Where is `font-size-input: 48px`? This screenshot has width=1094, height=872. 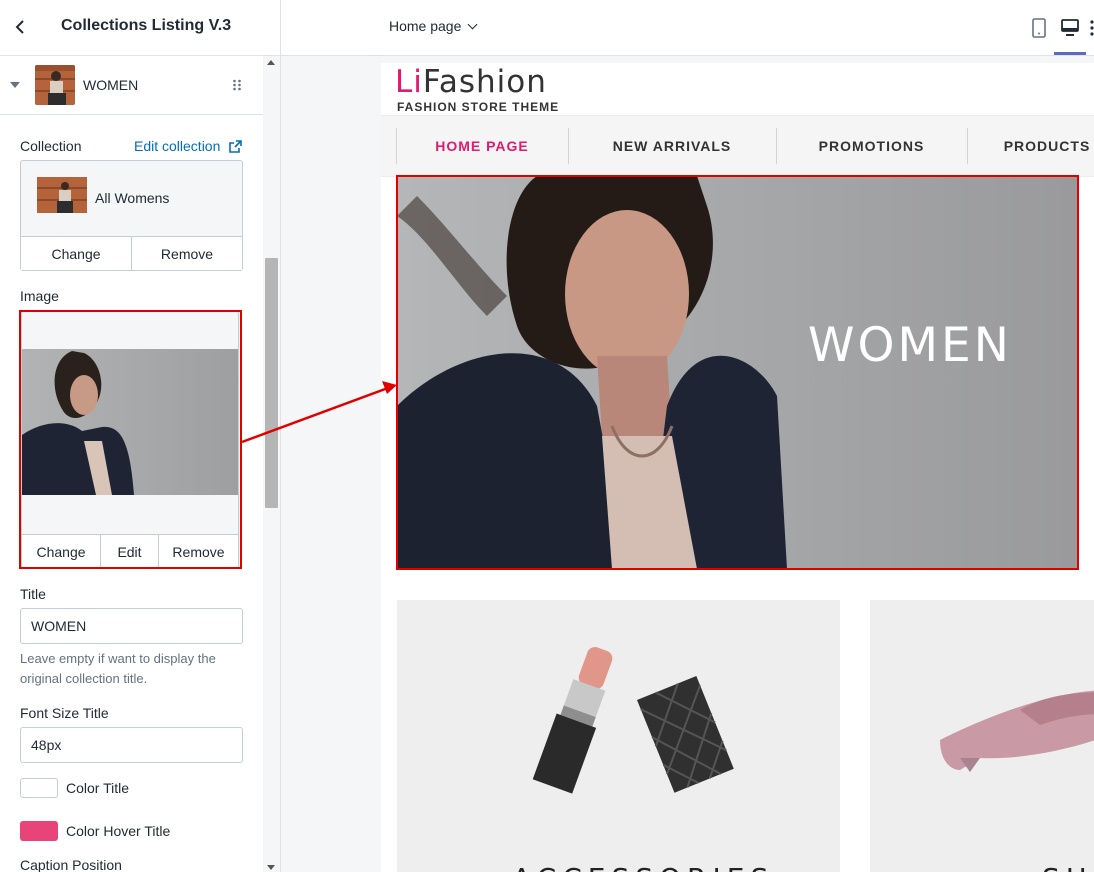 font-size-input: 48px is located at coordinates (131, 745).